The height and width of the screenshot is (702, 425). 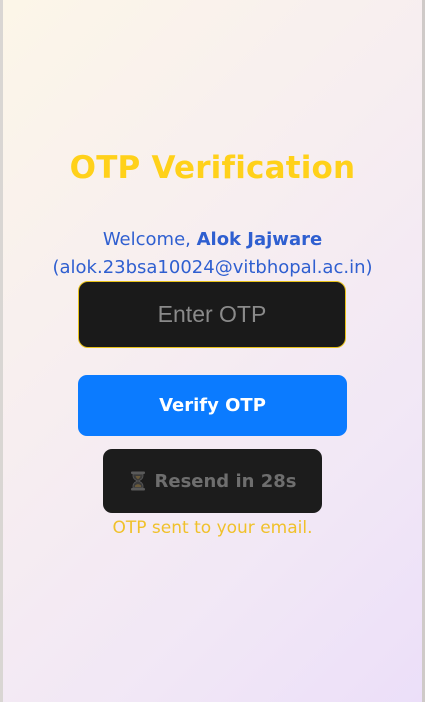 I want to click on otp-input, so click(x=212, y=314).